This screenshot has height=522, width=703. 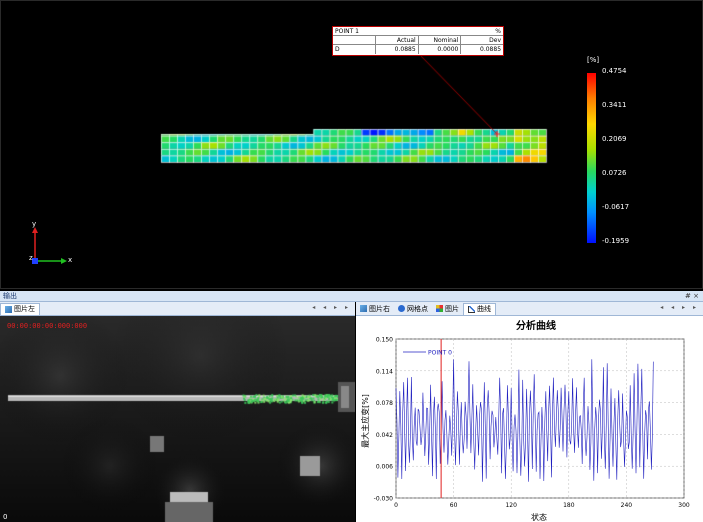 What do you see at coordinates (384, 340) in the screenshot?
I see `y-tick-label: 0.150` at bounding box center [384, 340].